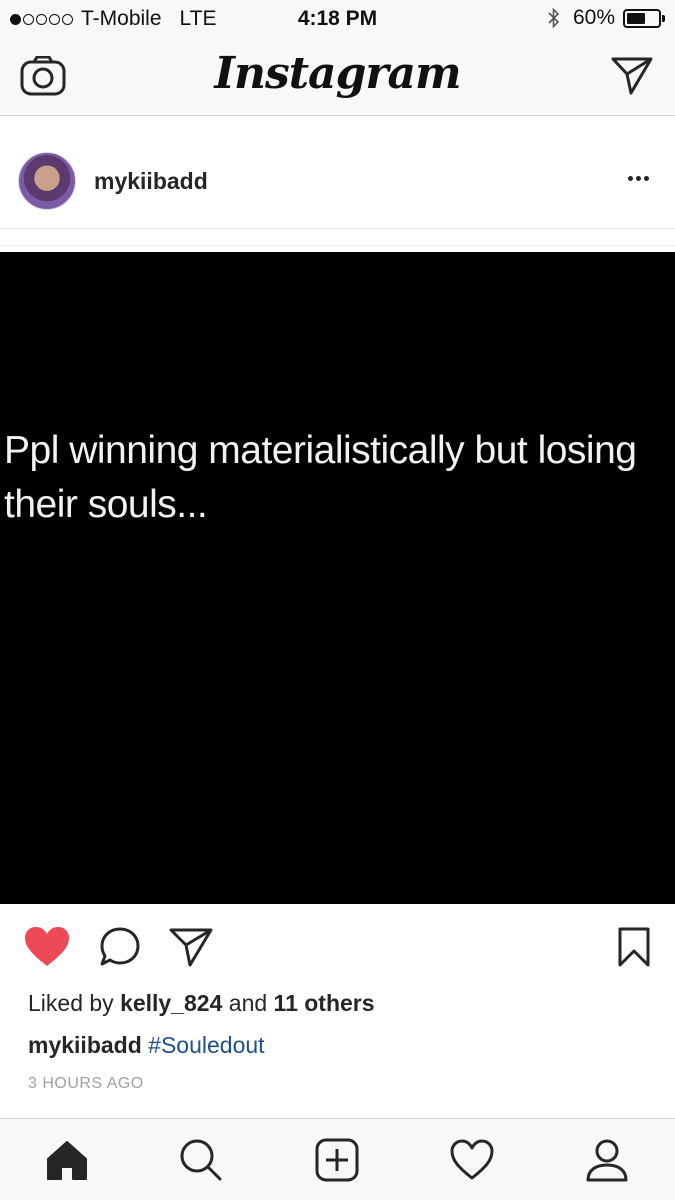 This screenshot has width=675, height=1200. Describe the element at coordinates (146, 1045) in the screenshot. I see `post-caption: mykiibadd #Souledout` at that location.